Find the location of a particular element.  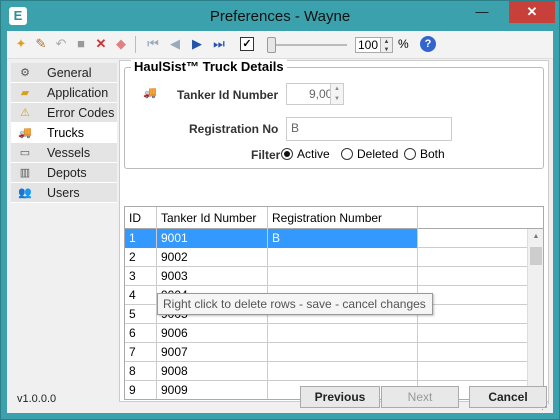

cell-id: 2 is located at coordinates (141, 257).